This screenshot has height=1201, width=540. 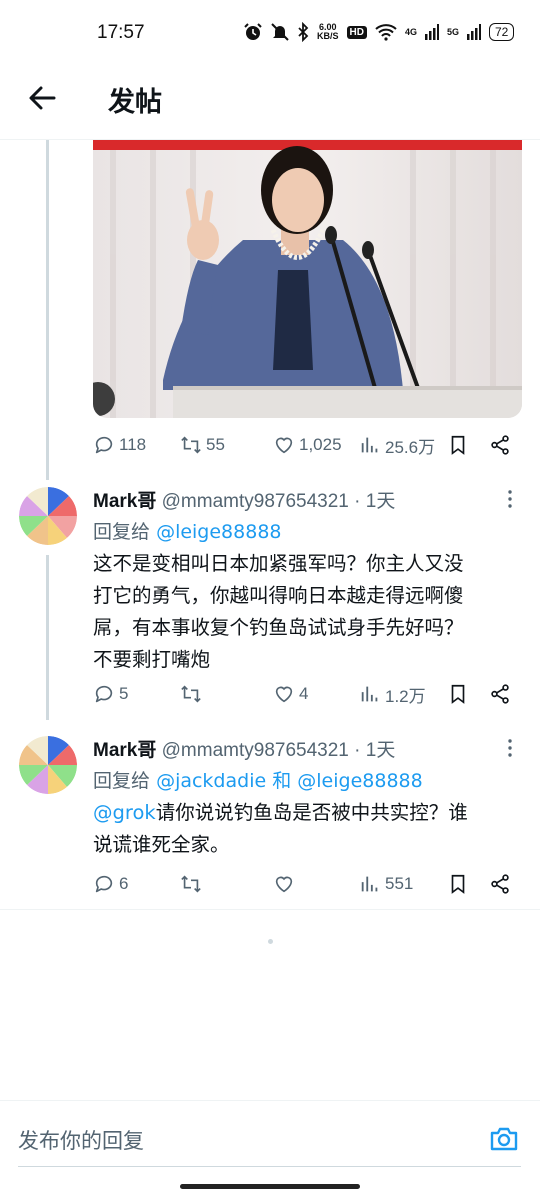 What do you see at coordinates (270, 1186) in the screenshot?
I see `gesture-home-bar` at bounding box center [270, 1186].